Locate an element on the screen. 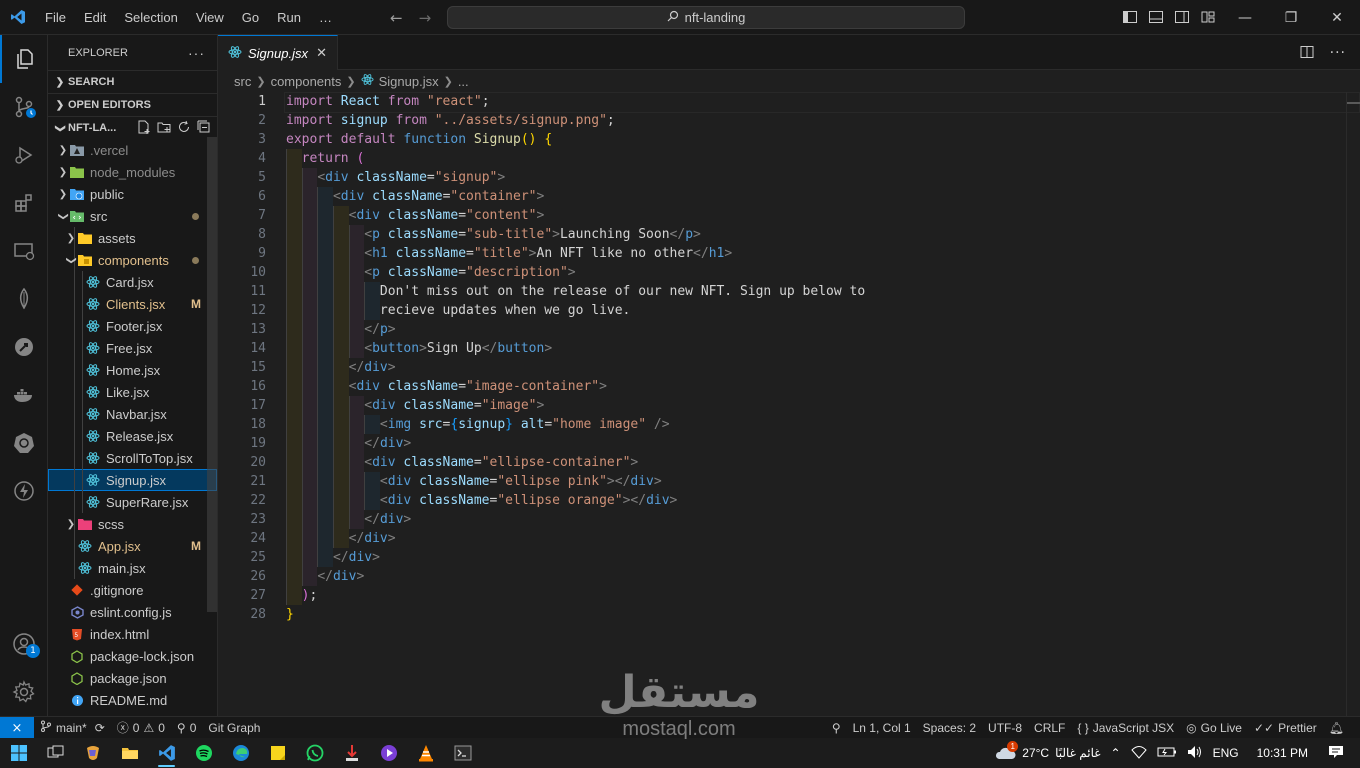  file-explorer-app-icon is located at coordinates (129, 753).